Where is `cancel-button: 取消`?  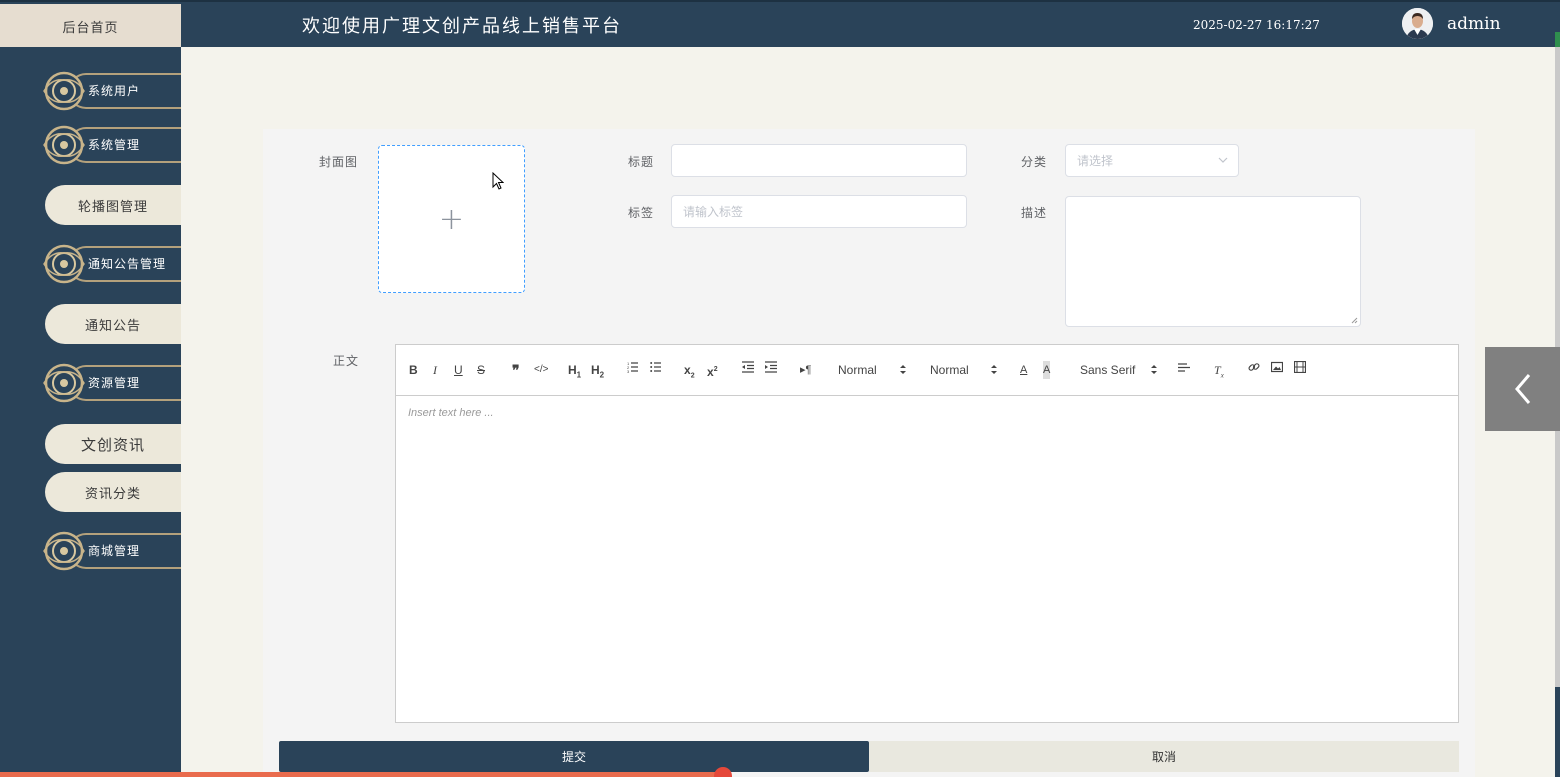 cancel-button: 取消 is located at coordinates (1164, 756).